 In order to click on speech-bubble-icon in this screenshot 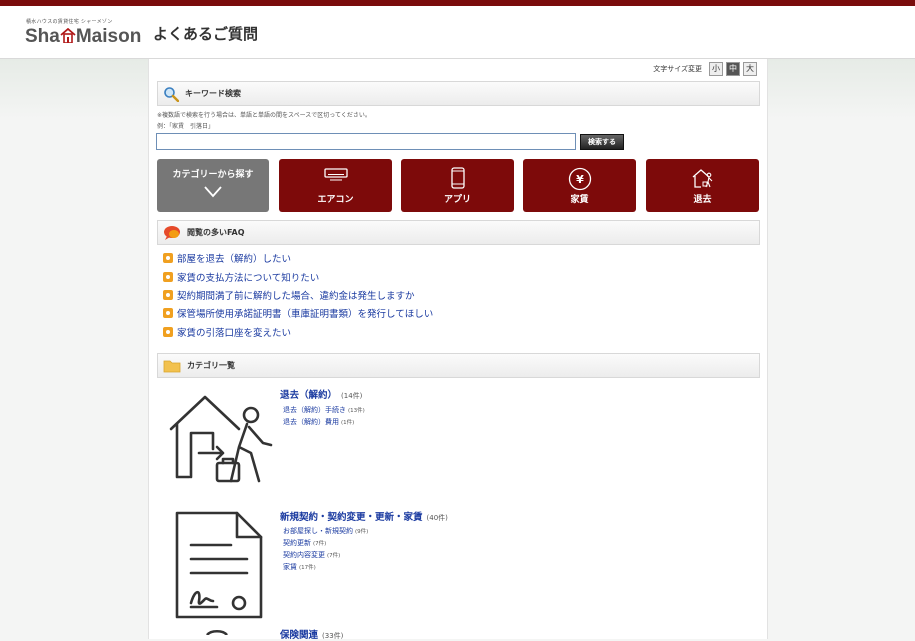, I will do `click(172, 232)`.